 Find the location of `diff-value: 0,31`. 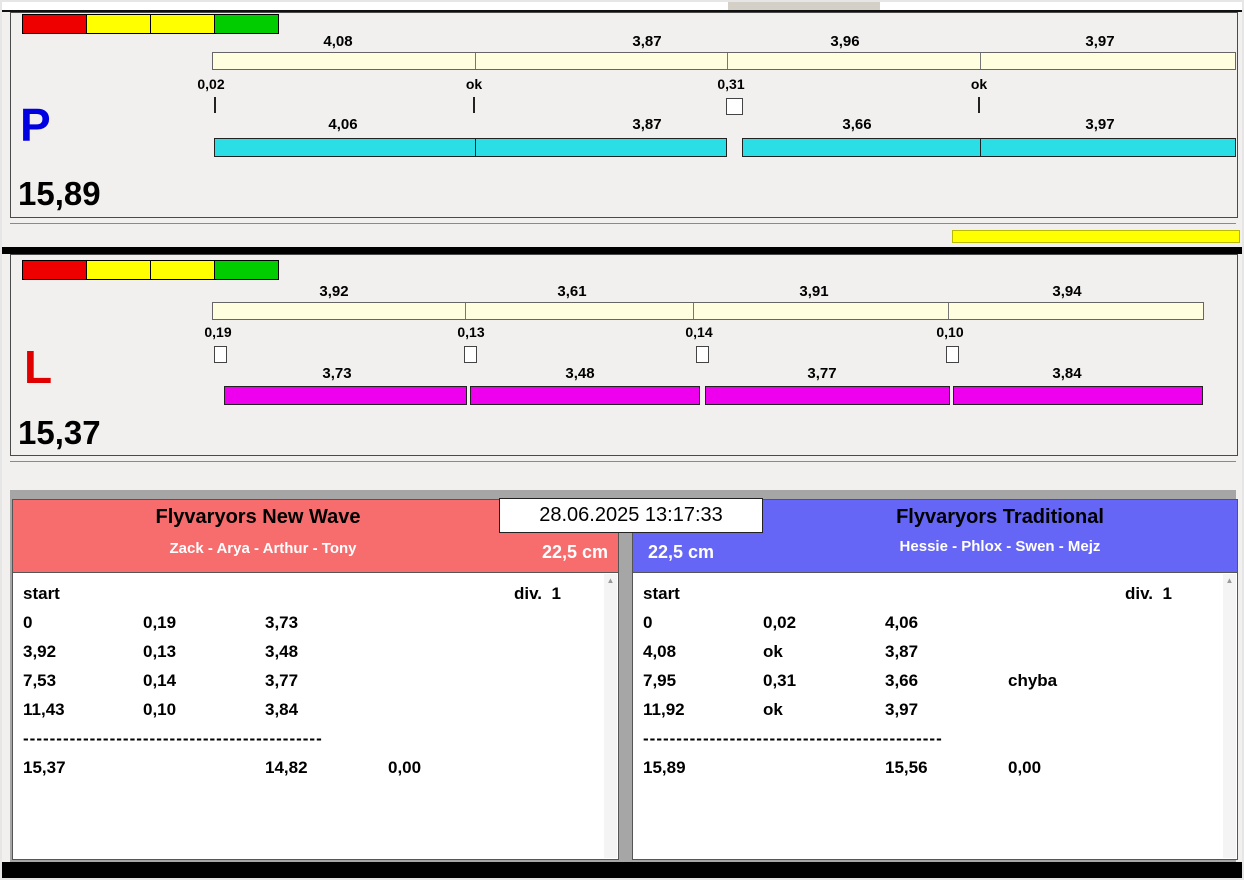

diff-value: 0,31 is located at coordinates (780, 680).